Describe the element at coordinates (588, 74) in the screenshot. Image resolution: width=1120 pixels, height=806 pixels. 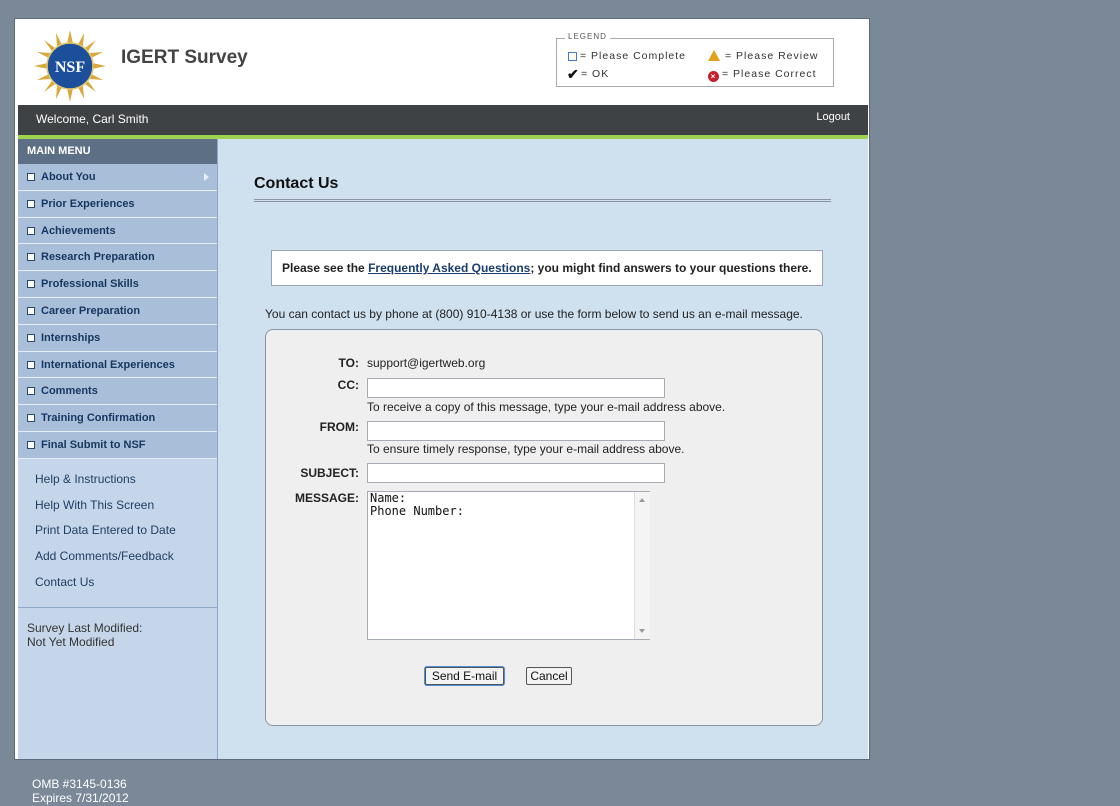
I see `legend-ok: ✔= OK` at that location.